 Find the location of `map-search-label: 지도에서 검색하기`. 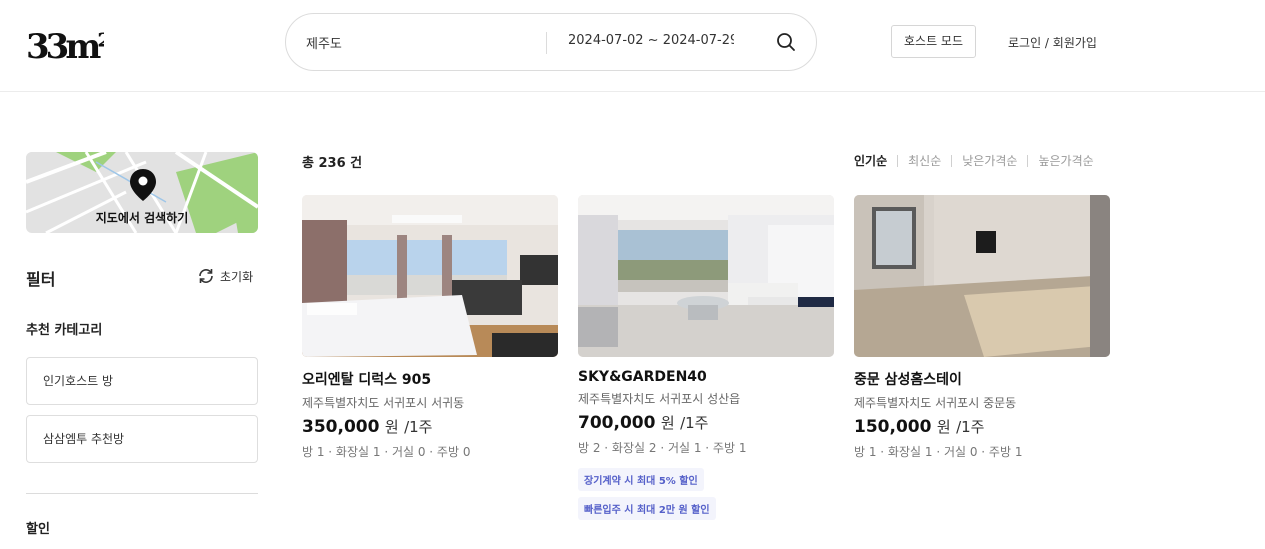

map-search-label: 지도에서 검색하기 is located at coordinates (142, 218).